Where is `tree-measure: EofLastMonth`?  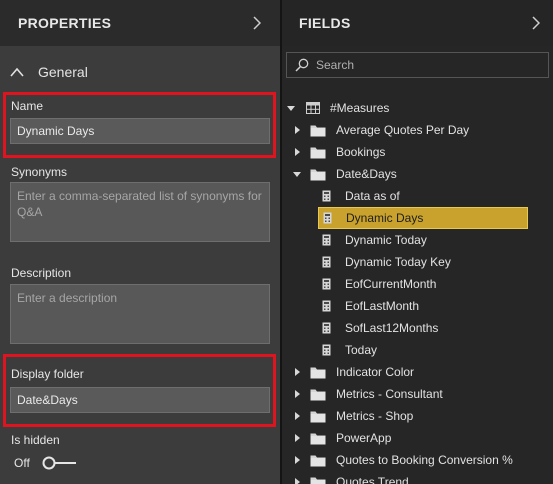
tree-measure: EofLastMonth is located at coordinates (368, 306).